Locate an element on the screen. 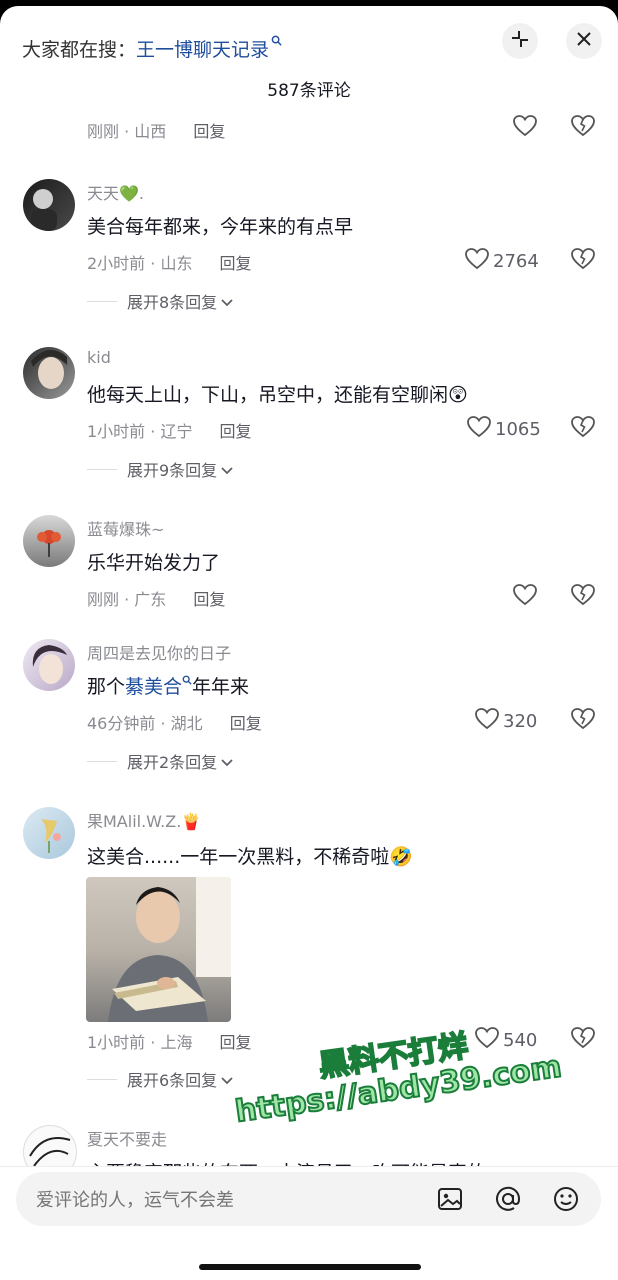 This screenshot has height=1280, width=618. at-icon is located at coordinates (508, 1201).